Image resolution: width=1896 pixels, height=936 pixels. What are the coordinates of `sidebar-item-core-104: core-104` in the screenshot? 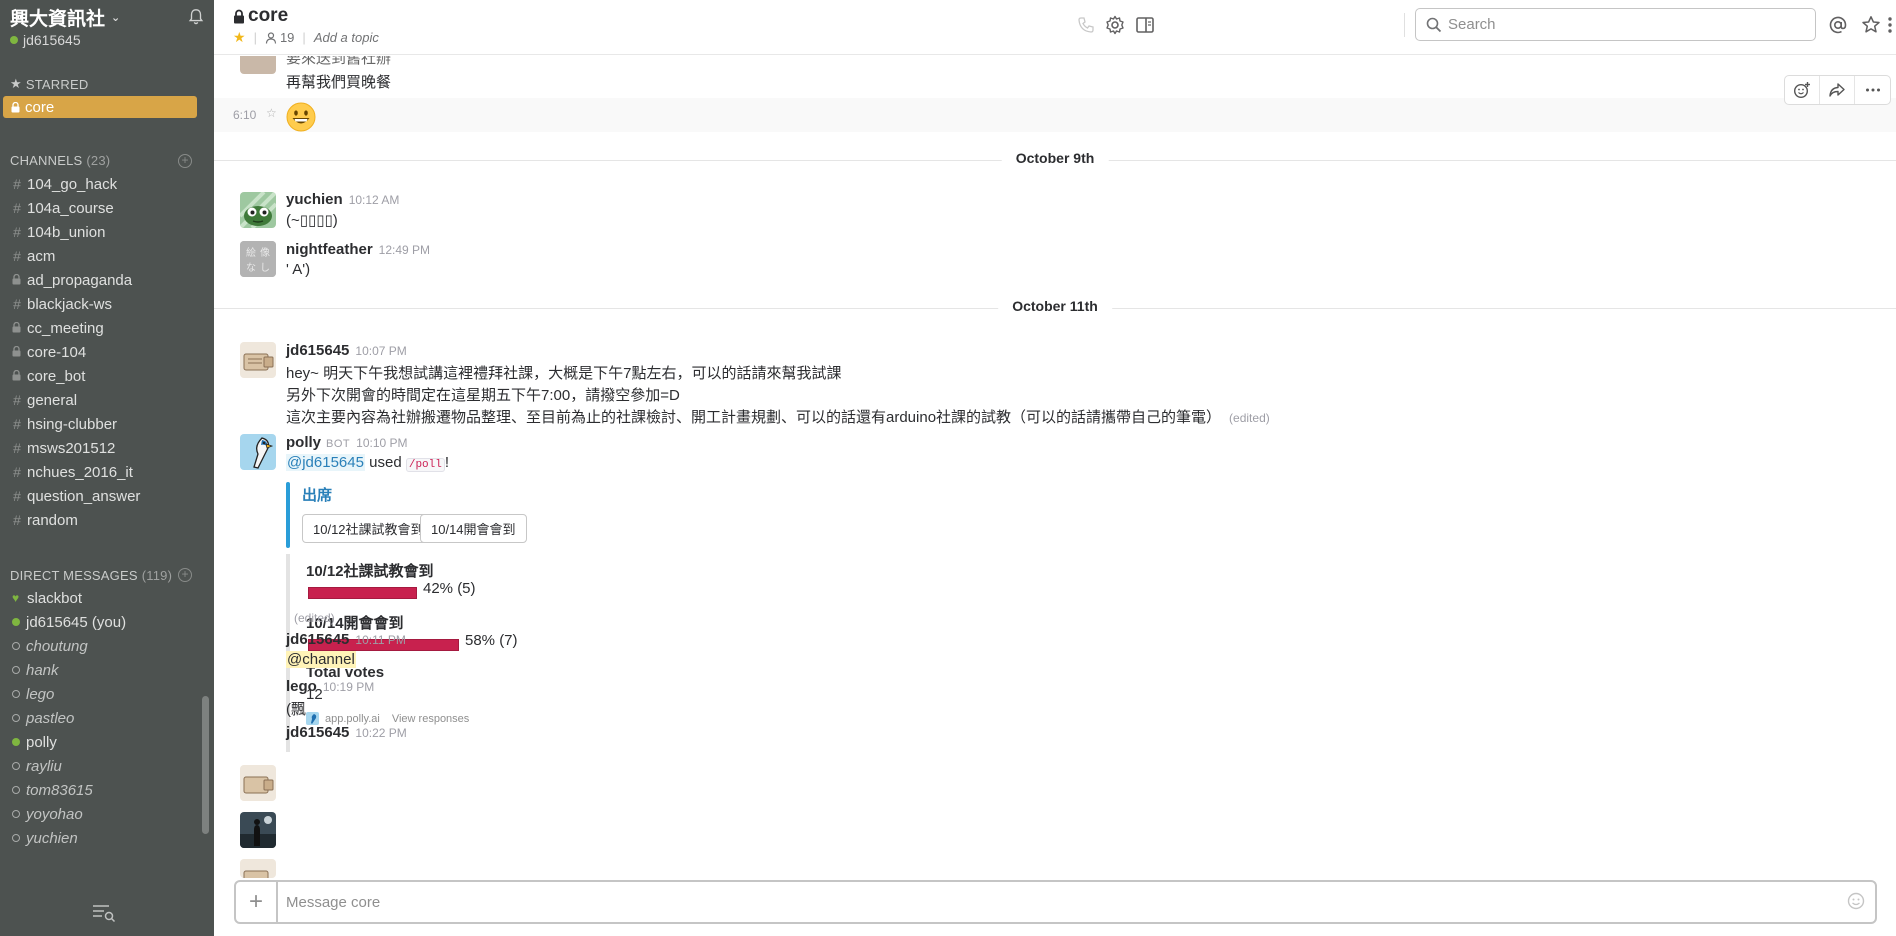 It's located at (100, 352).